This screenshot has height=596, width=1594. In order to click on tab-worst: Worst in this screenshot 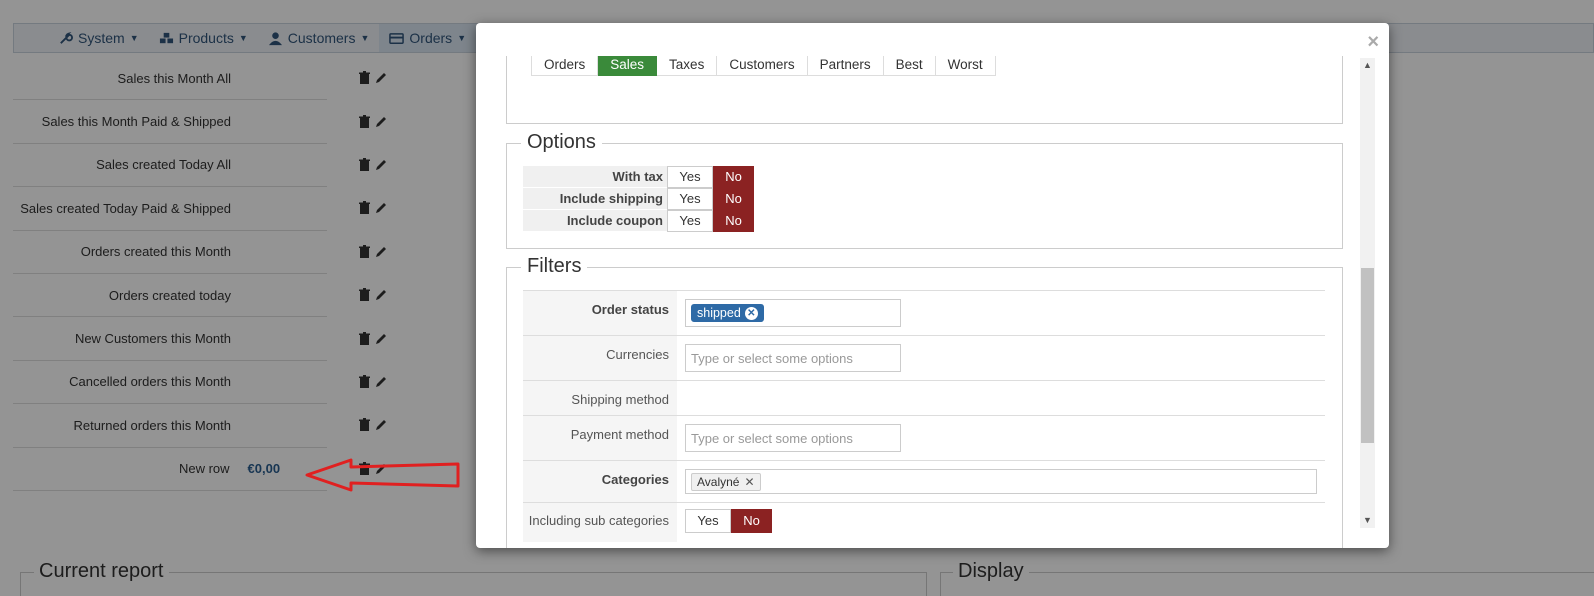, I will do `click(965, 66)`.